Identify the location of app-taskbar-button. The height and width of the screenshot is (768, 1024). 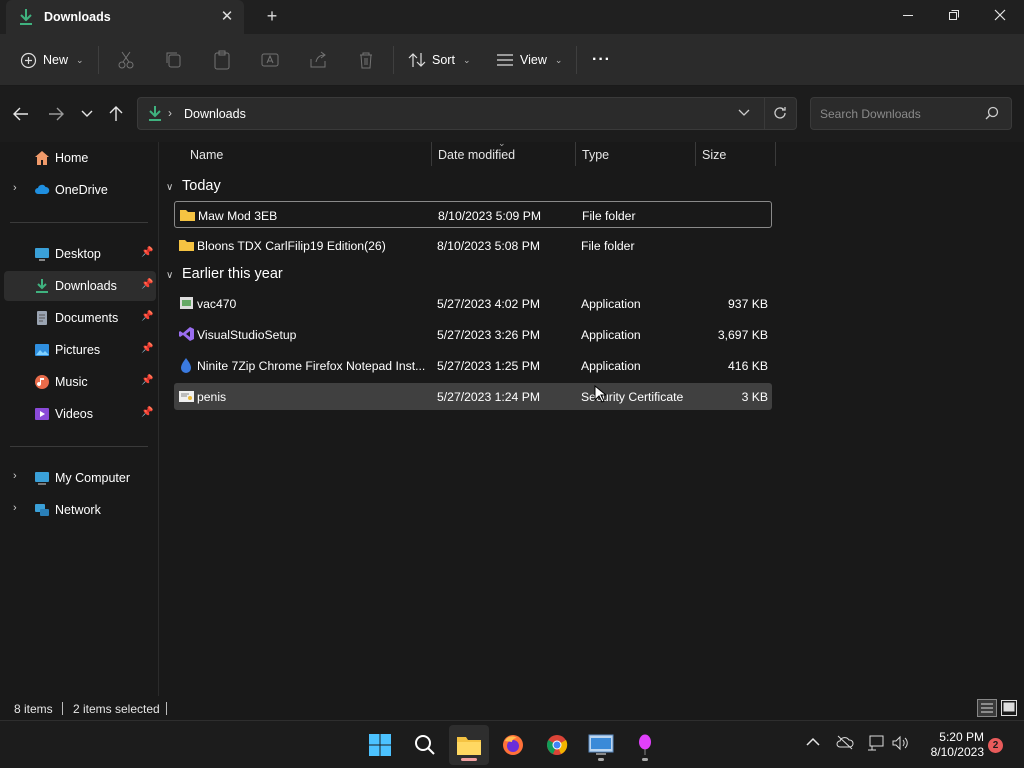
(601, 745).